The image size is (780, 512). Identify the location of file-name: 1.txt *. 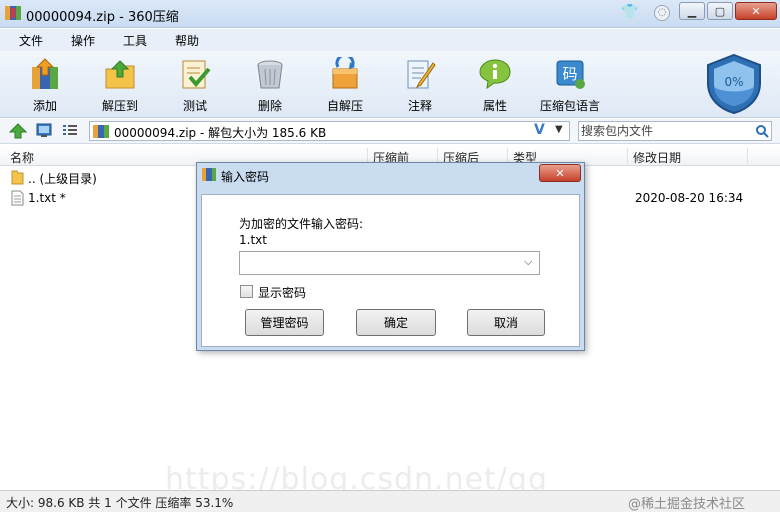
(47, 198).